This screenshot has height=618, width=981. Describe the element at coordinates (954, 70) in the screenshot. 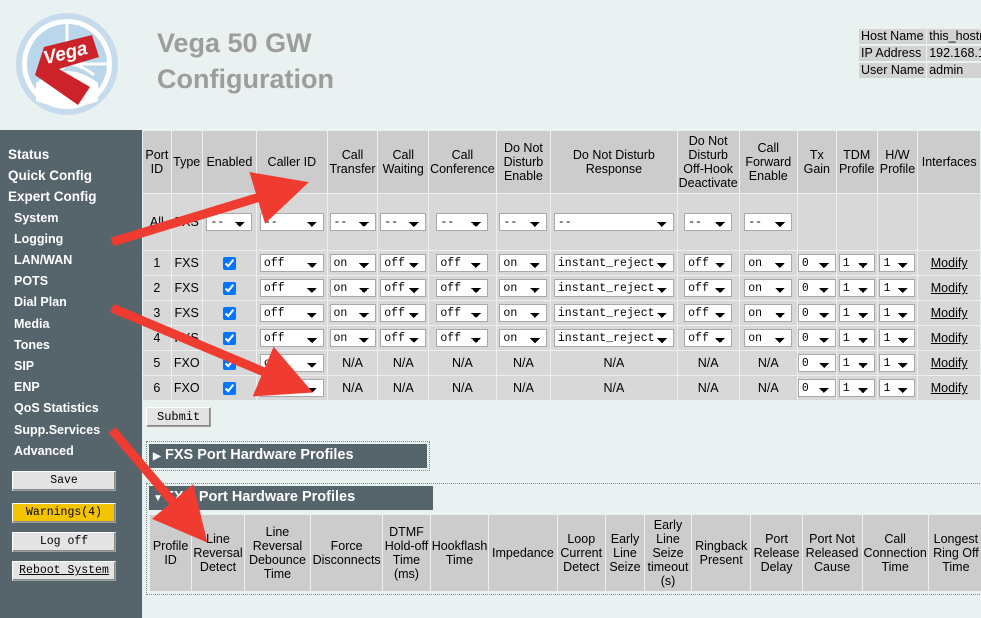

I see `info-value-username: admin` at that location.